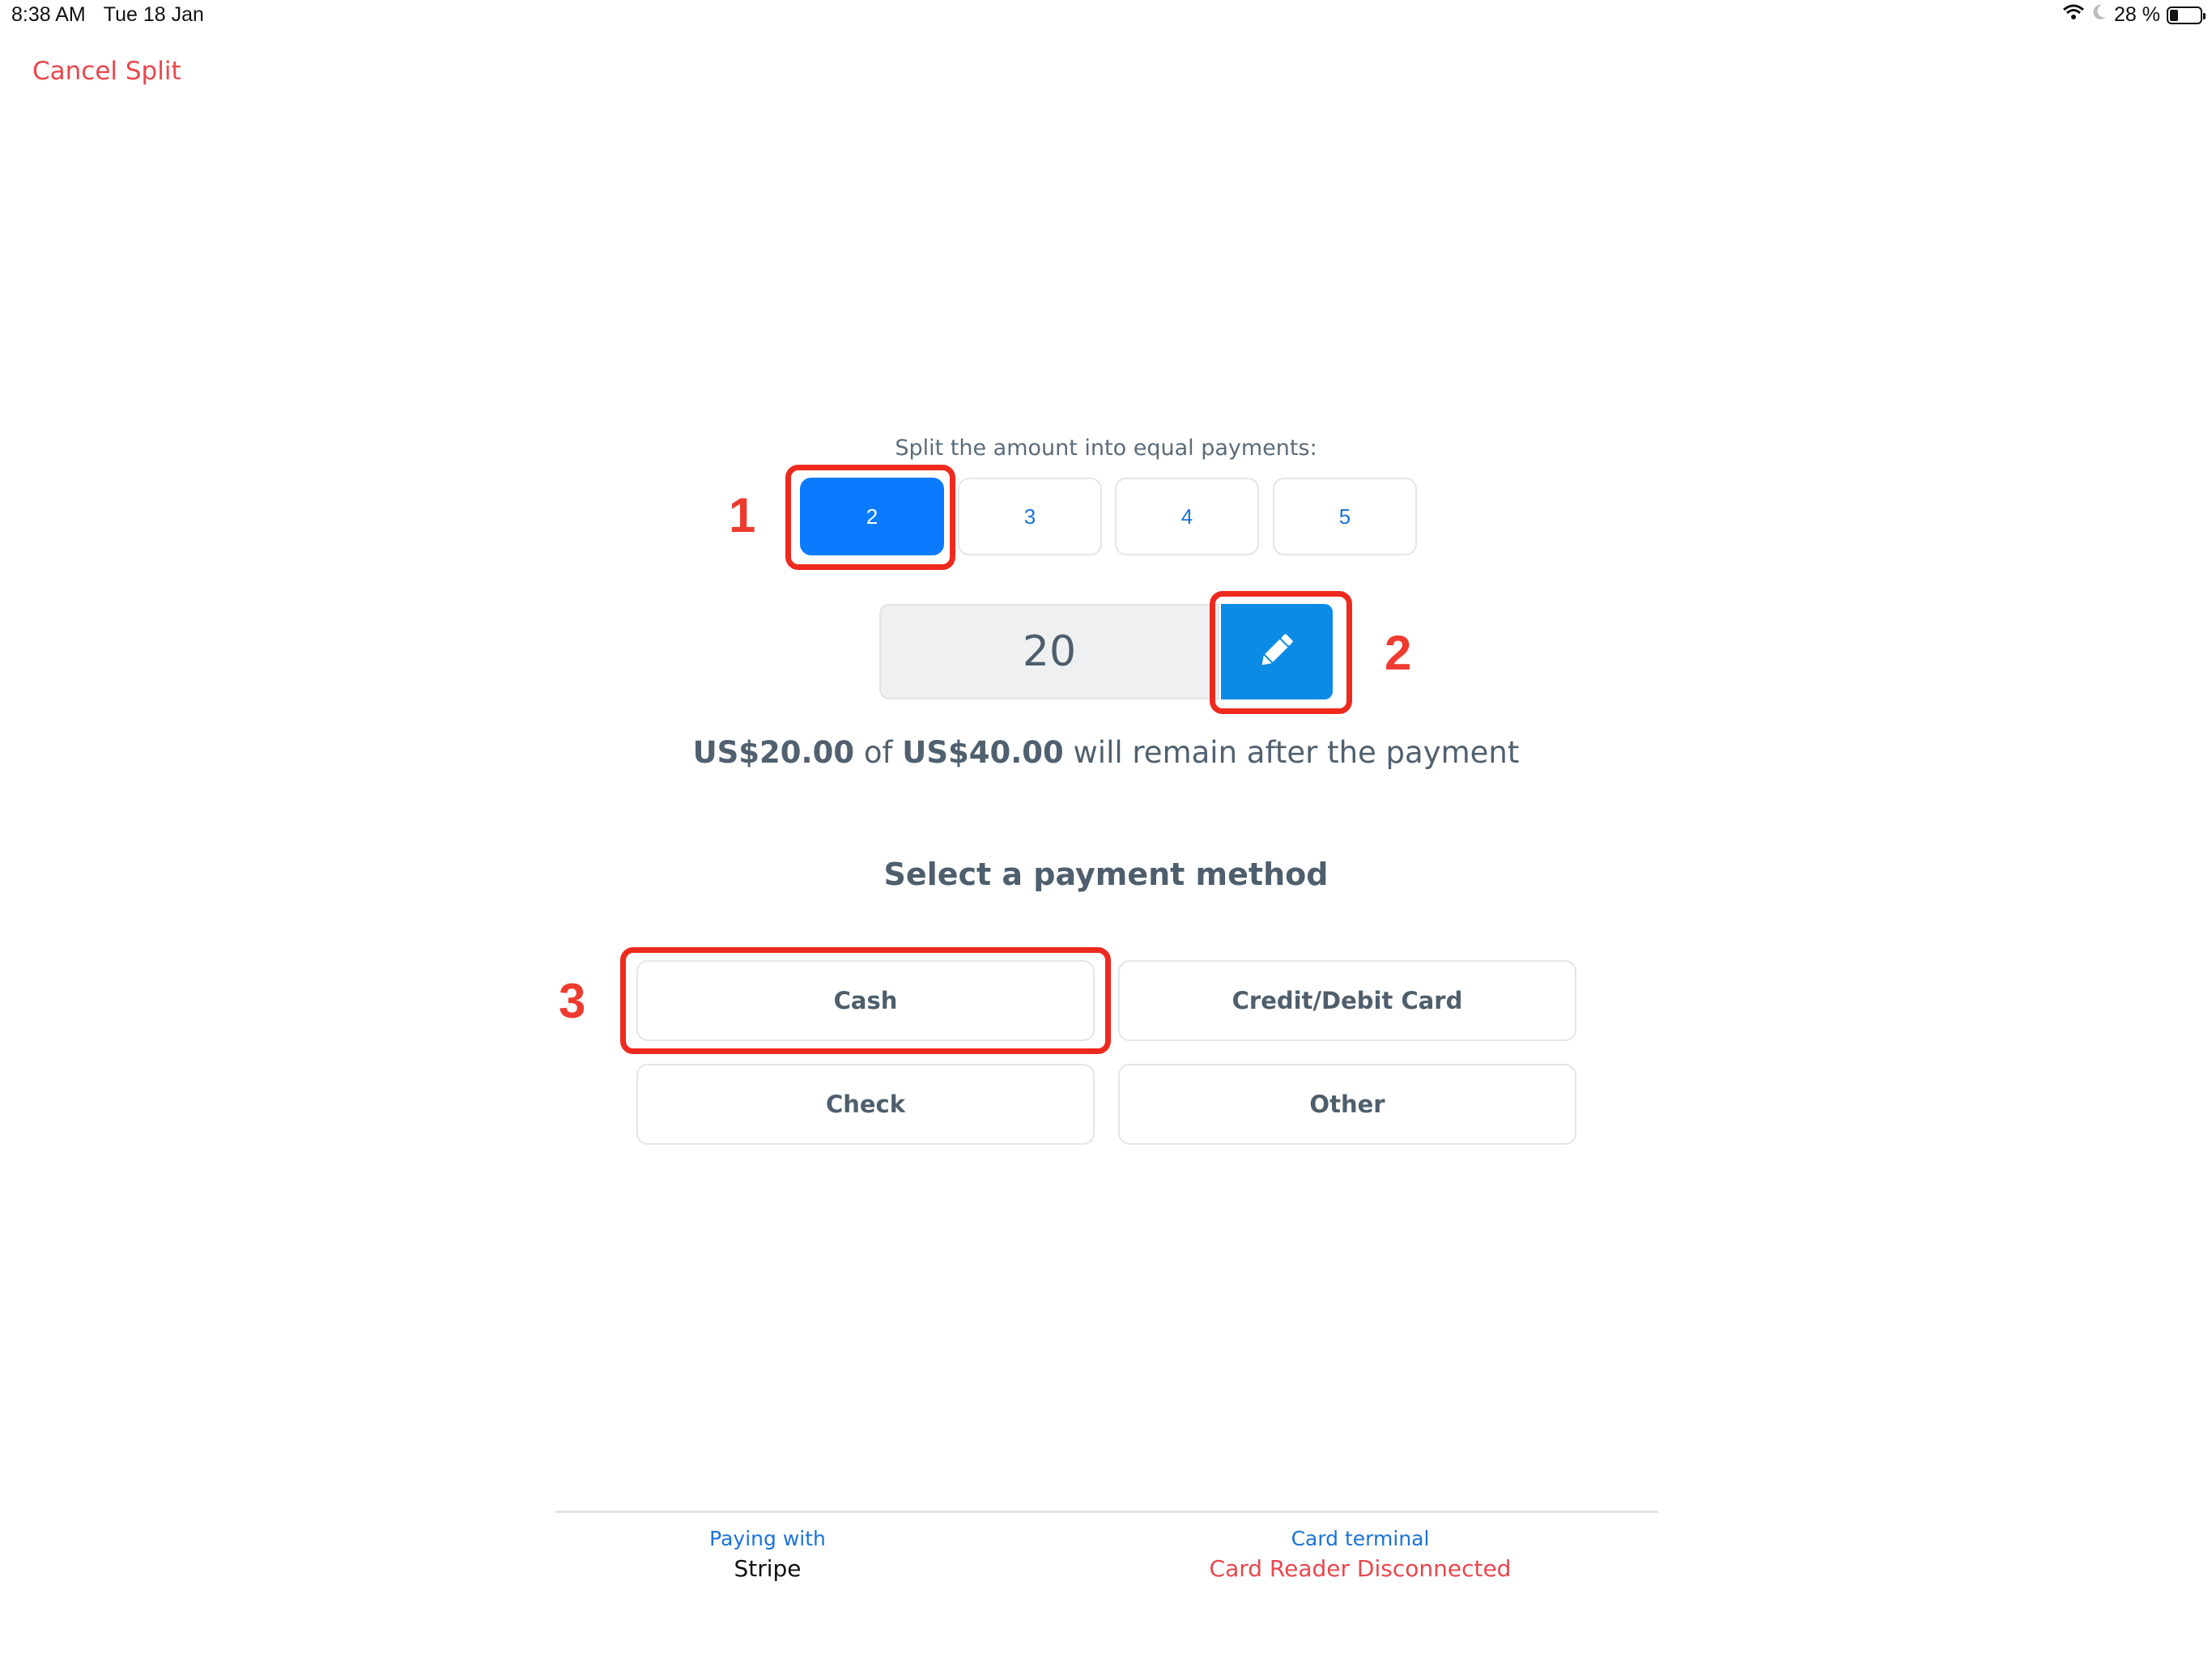  What do you see at coordinates (1187, 516) in the screenshot?
I see `split-option-4: 4` at bounding box center [1187, 516].